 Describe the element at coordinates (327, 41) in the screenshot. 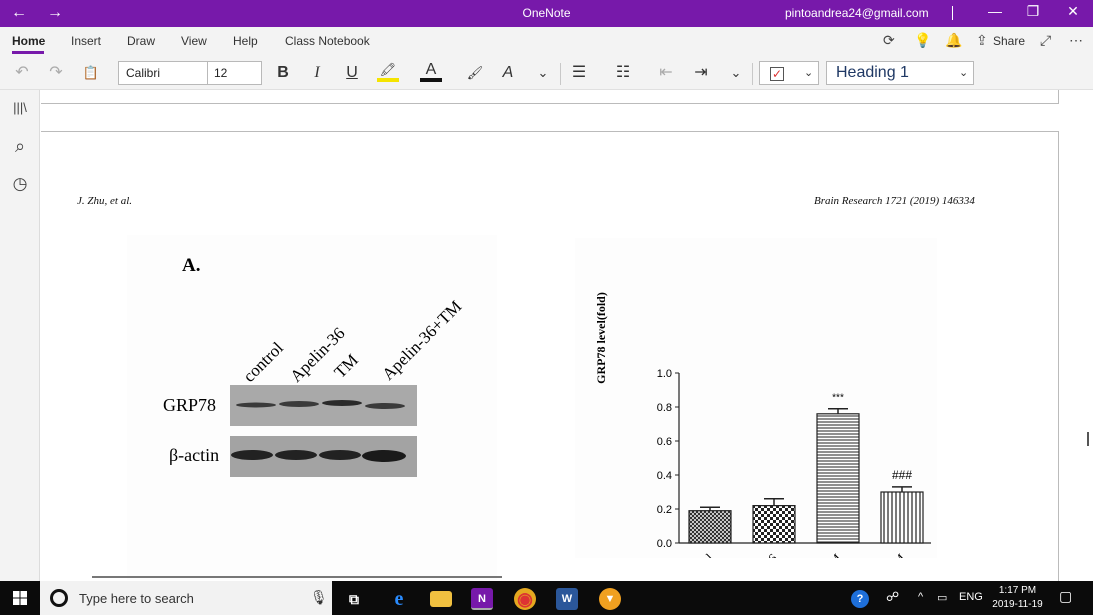

I see `tab-class-notebook: Class Notebook` at that location.